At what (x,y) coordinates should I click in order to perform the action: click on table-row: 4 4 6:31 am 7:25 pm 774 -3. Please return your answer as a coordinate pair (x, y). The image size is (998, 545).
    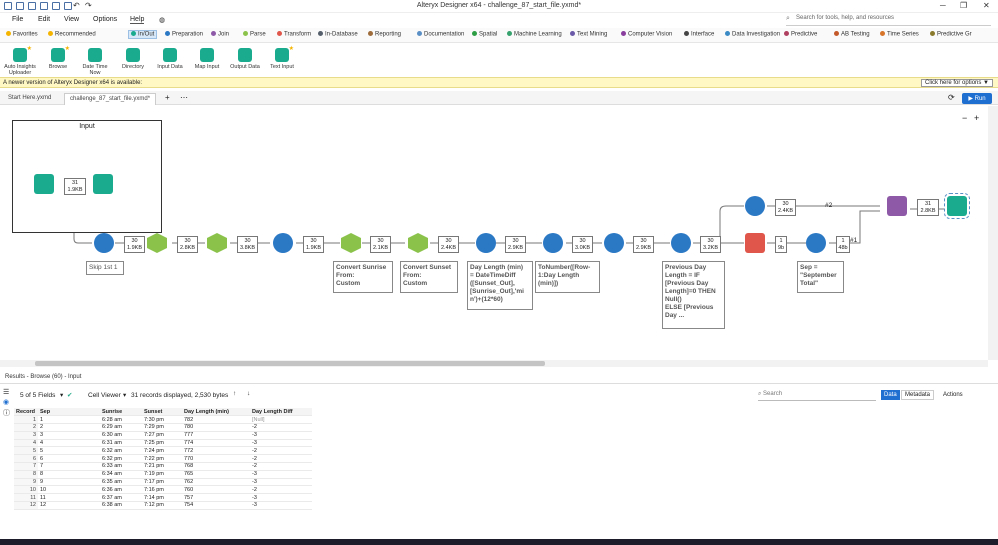
    Looking at the image, I should click on (163, 443).